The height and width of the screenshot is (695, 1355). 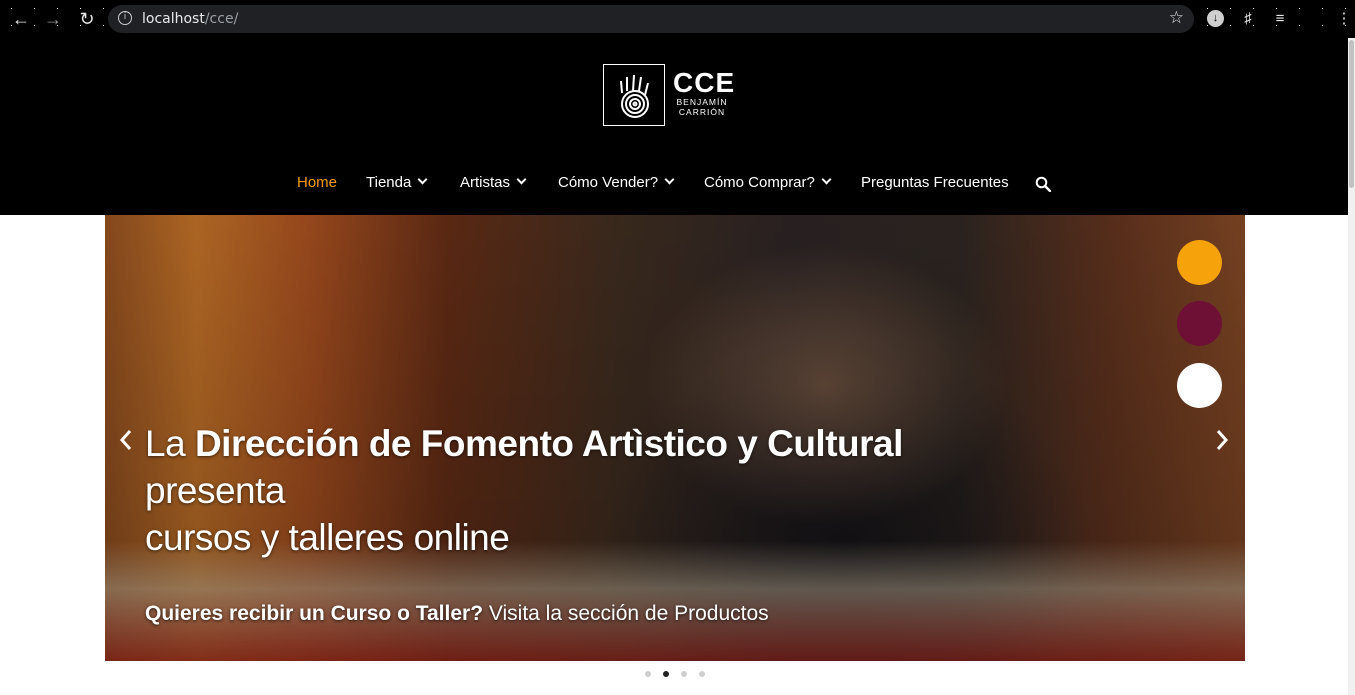 What do you see at coordinates (1199, 385) in the screenshot?
I see `color-swatch-white` at bounding box center [1199, 385].